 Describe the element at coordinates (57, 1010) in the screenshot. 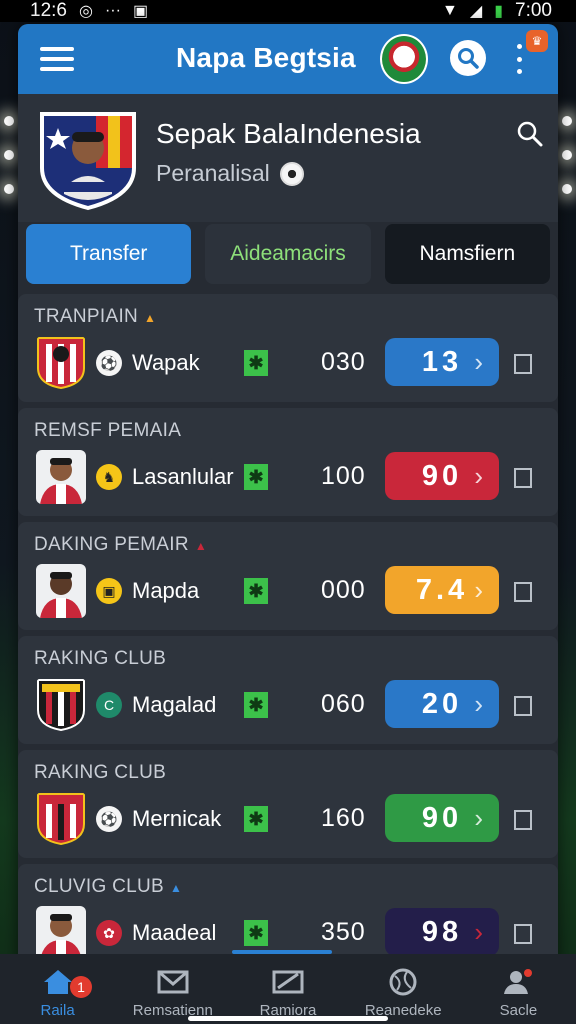

I see `nav-label: Raila` at that location.